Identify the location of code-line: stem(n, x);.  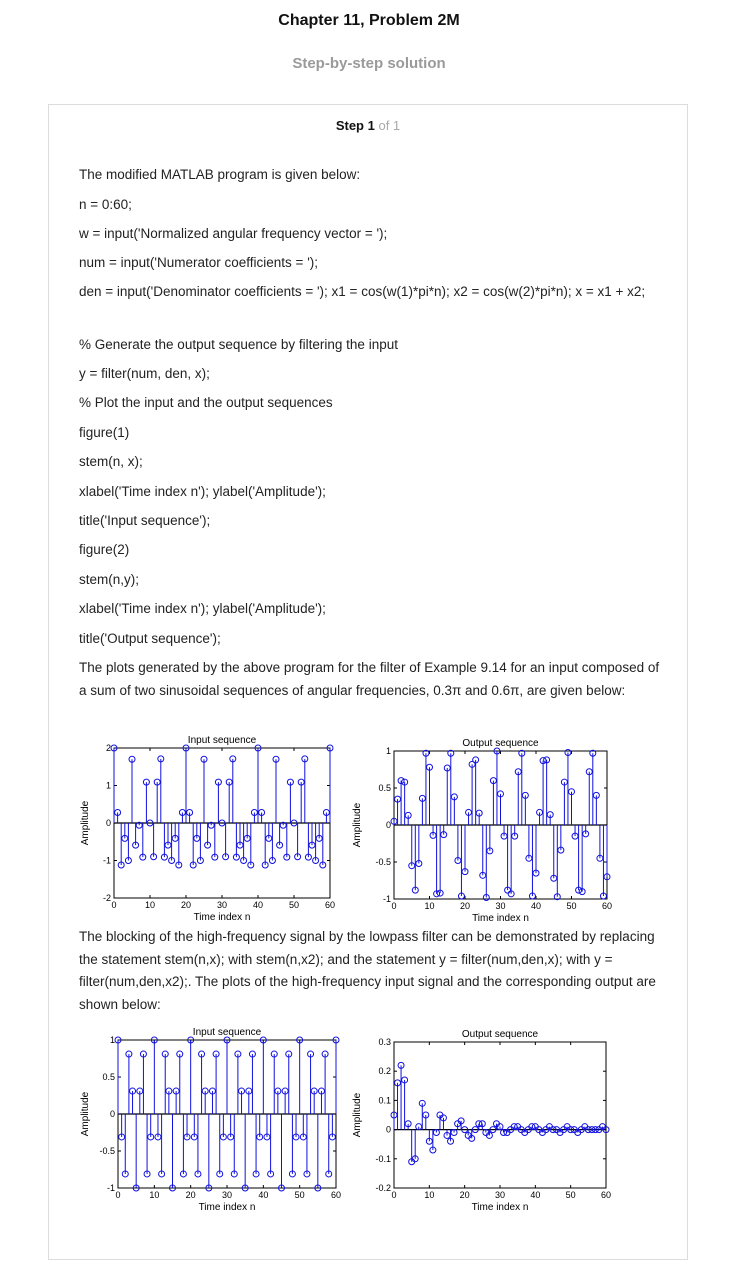
(111, 461).